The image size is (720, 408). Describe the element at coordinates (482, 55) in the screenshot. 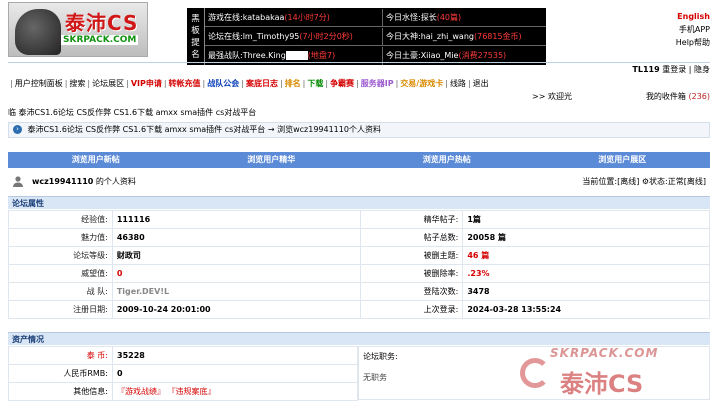

I see `cell-extra: (消费27535)` at that location.